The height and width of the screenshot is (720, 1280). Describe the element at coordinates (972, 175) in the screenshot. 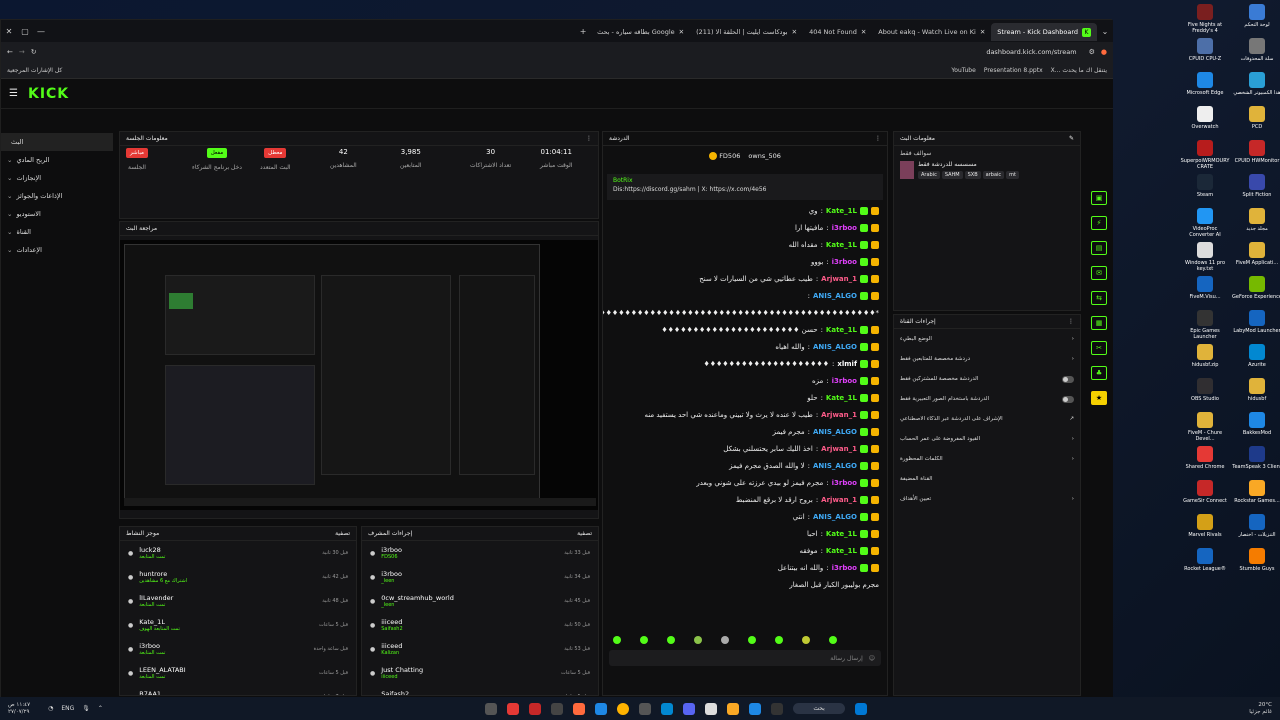

I see `stream-tag: SXB` at that location.